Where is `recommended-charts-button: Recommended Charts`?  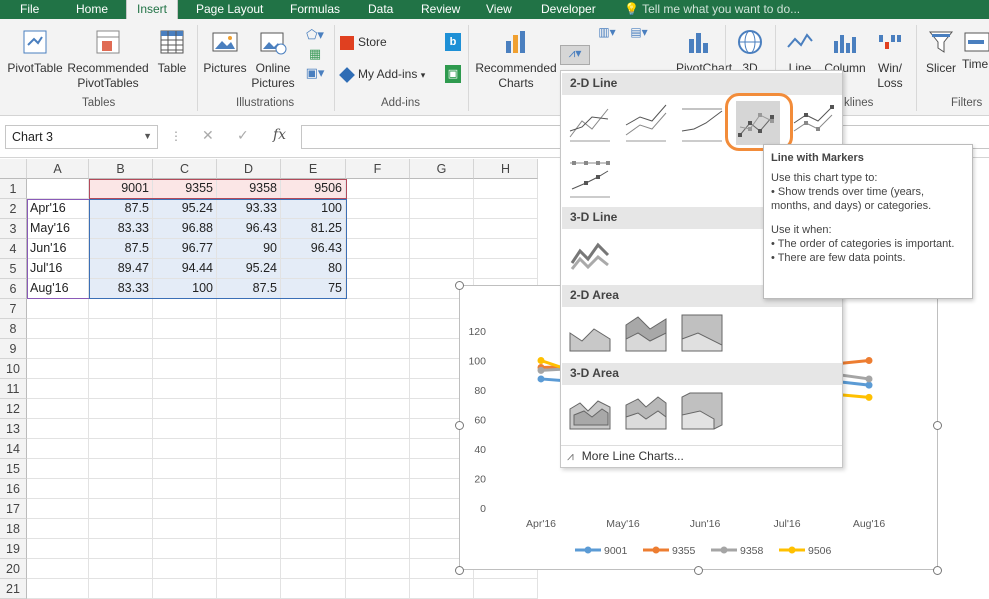
recommended-charts-button: Recommended Charts is located at coordinates (516, 59).